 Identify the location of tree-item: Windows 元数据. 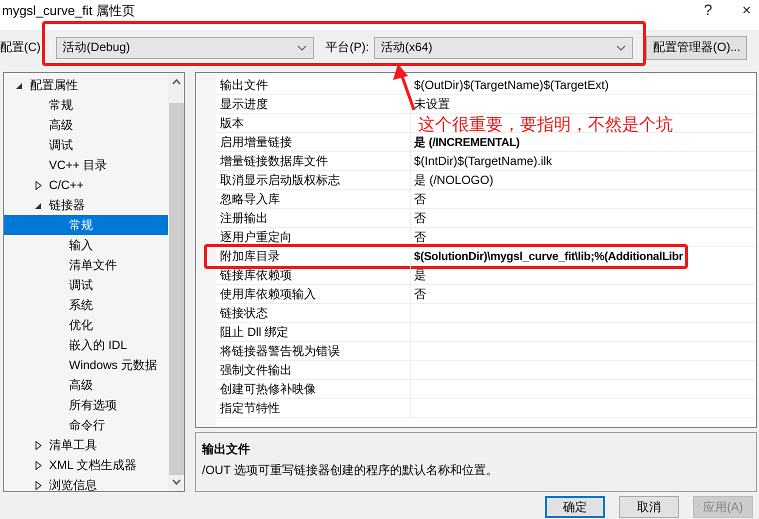
(86, 365).